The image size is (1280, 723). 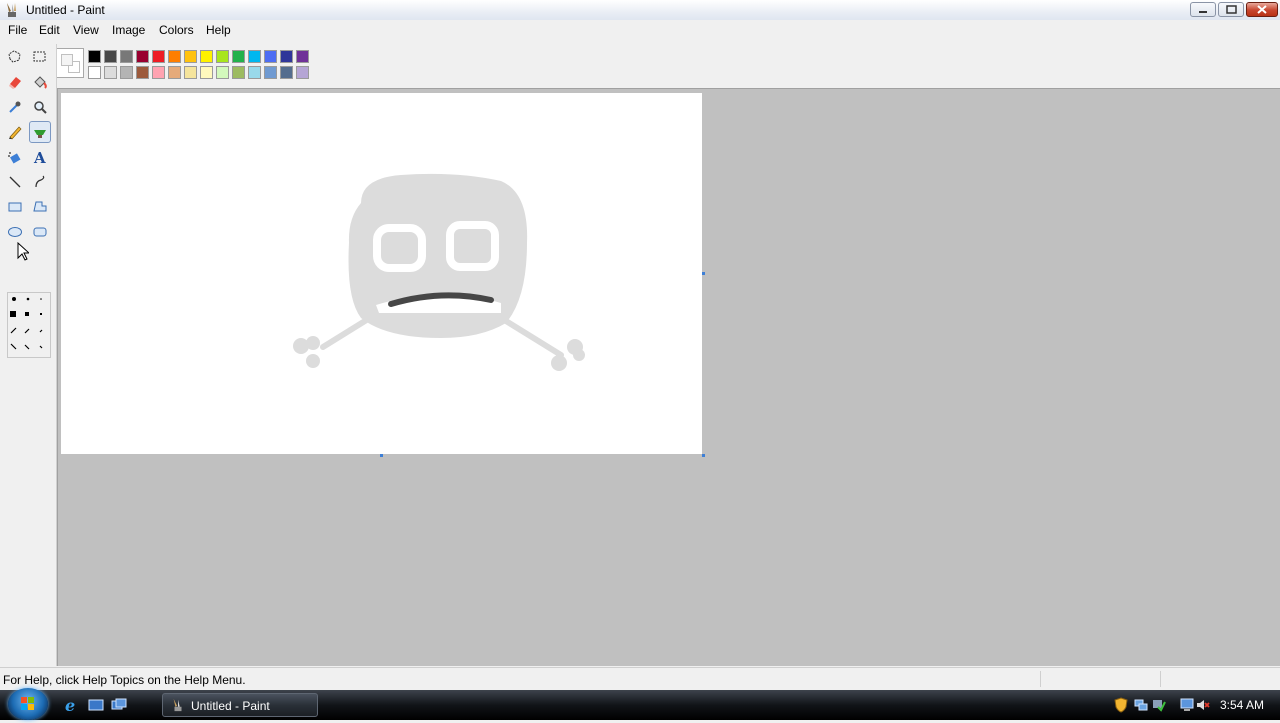 I want to click on airbrush-tool, so click(x=15, y=157).